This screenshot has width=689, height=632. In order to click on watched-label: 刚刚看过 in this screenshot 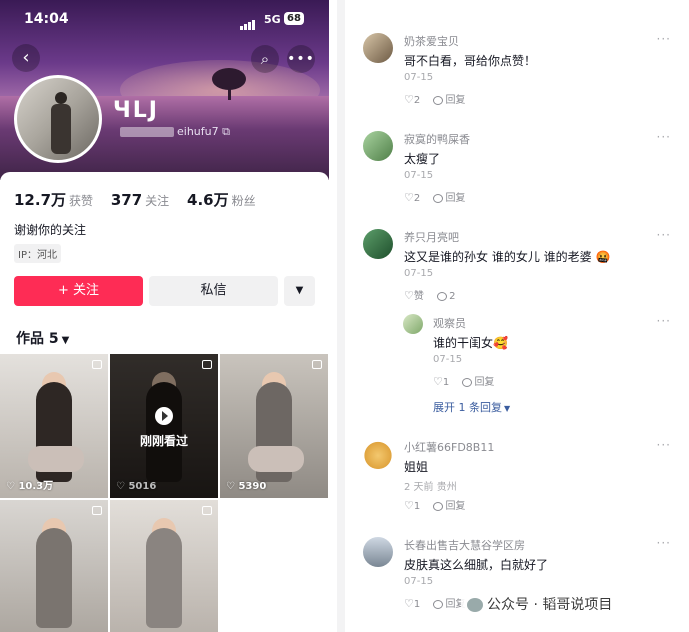, I will do `click(163, 441)`.